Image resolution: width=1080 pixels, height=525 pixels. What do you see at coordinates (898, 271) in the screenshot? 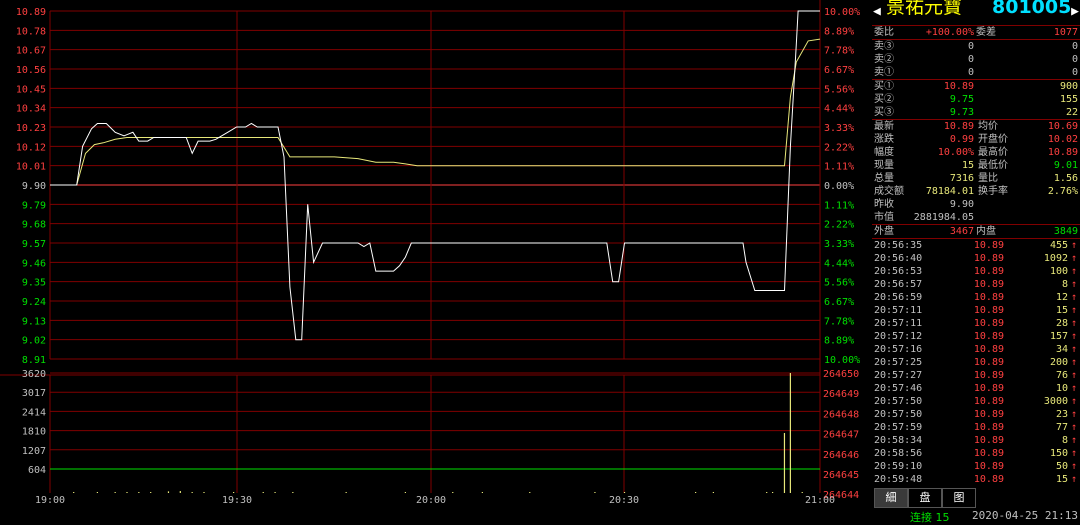
I see `tick-time: 20:56:53` at bounding box center [898, 271].